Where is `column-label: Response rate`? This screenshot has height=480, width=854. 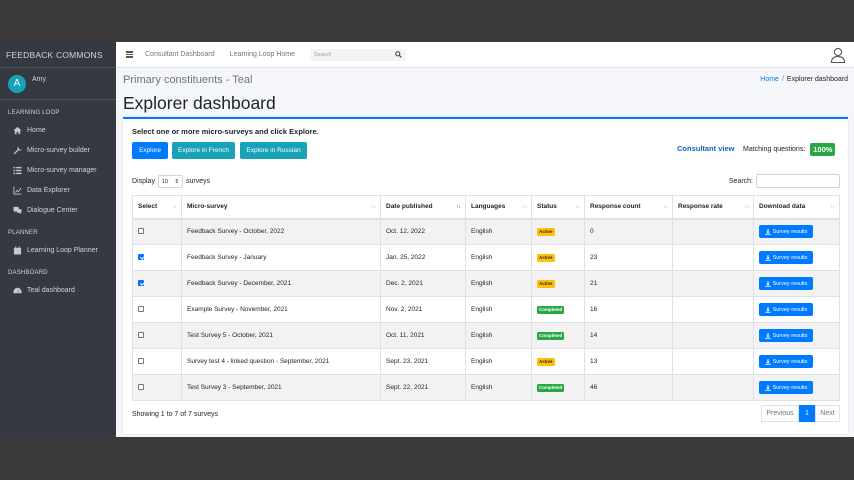
column-label: Response rate is located at coordinates (700, 207).